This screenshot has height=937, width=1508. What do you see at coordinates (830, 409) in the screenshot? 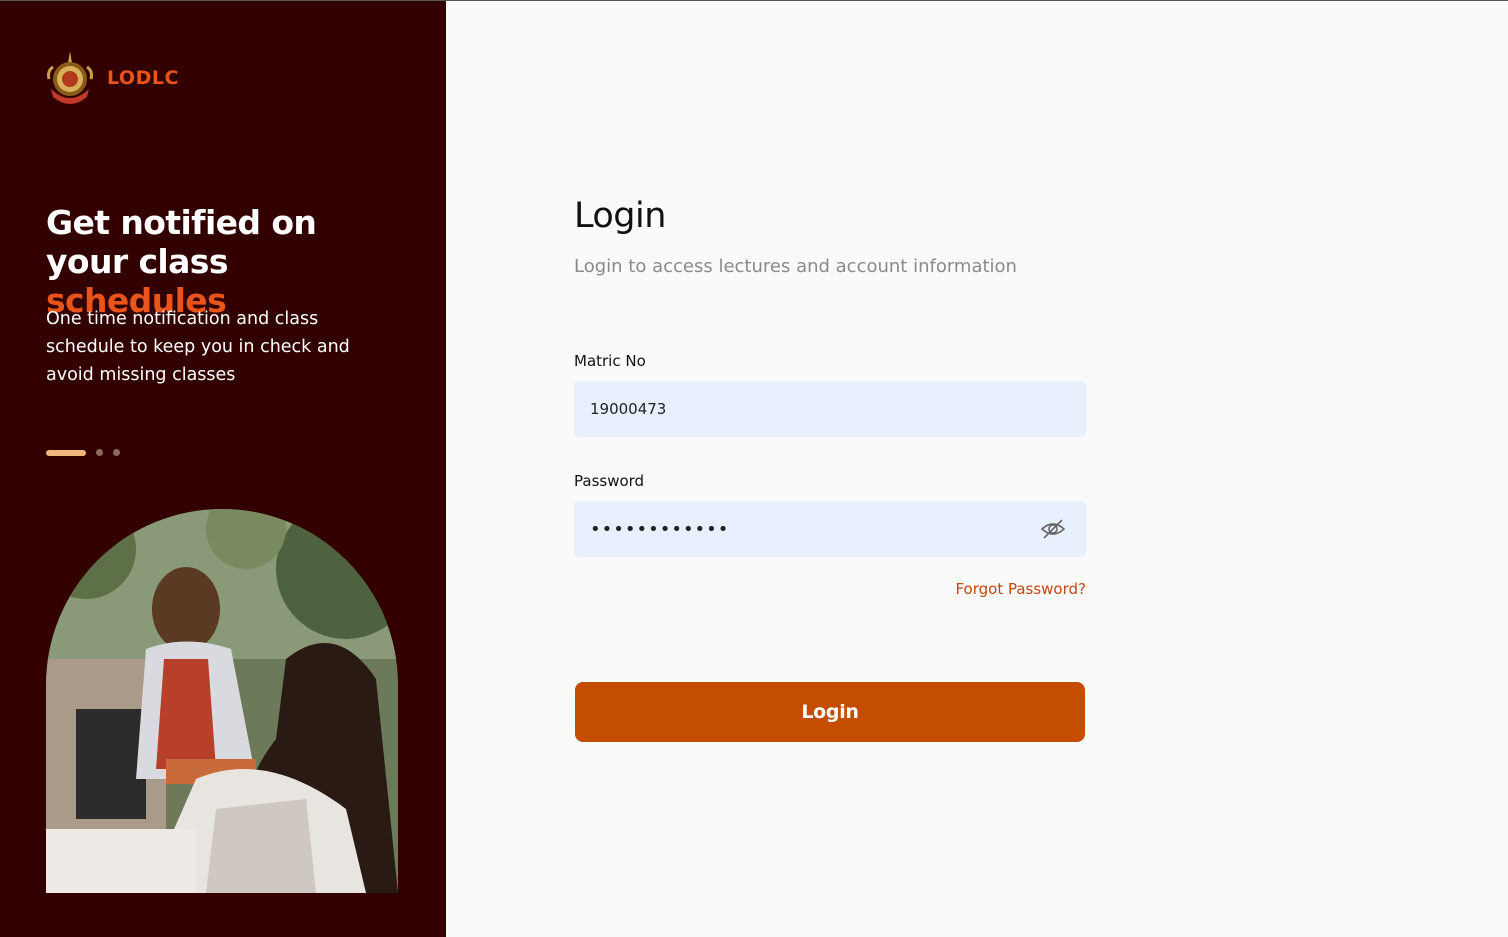
I see `matric-input` at bounding box center [830, 409].